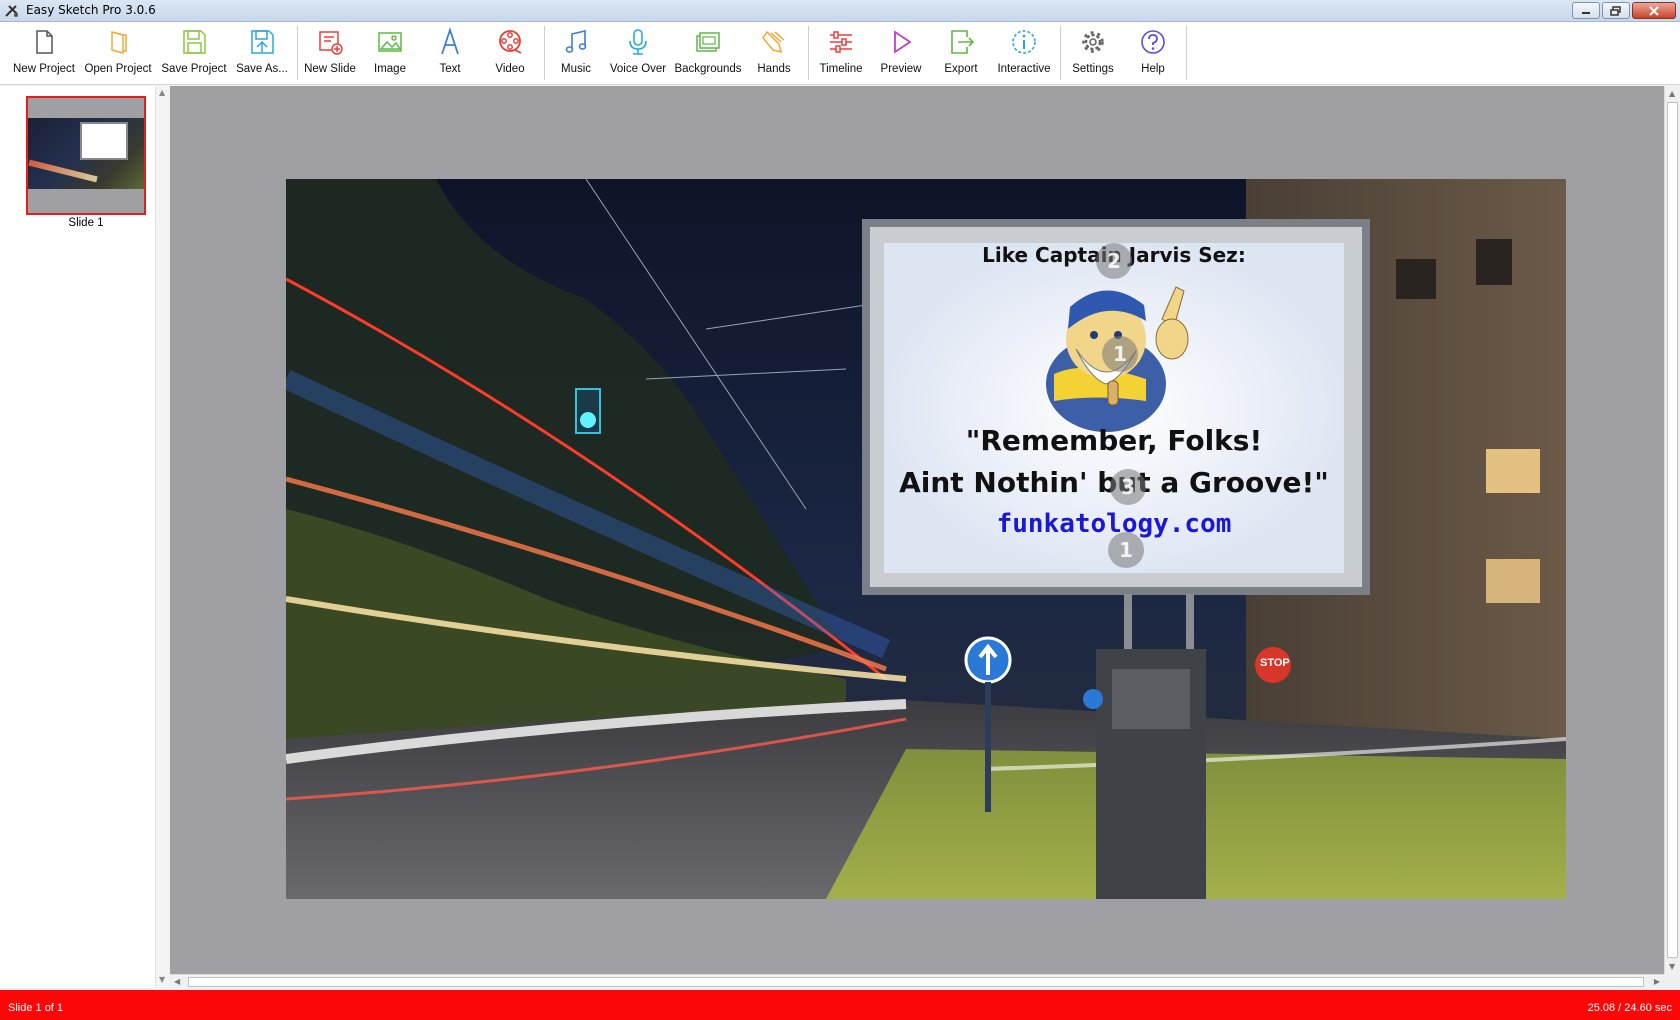  What do you see at coordinates (1024, 42) in the screenshot?
I see `info-icon` at bounding box center [1024, 42].